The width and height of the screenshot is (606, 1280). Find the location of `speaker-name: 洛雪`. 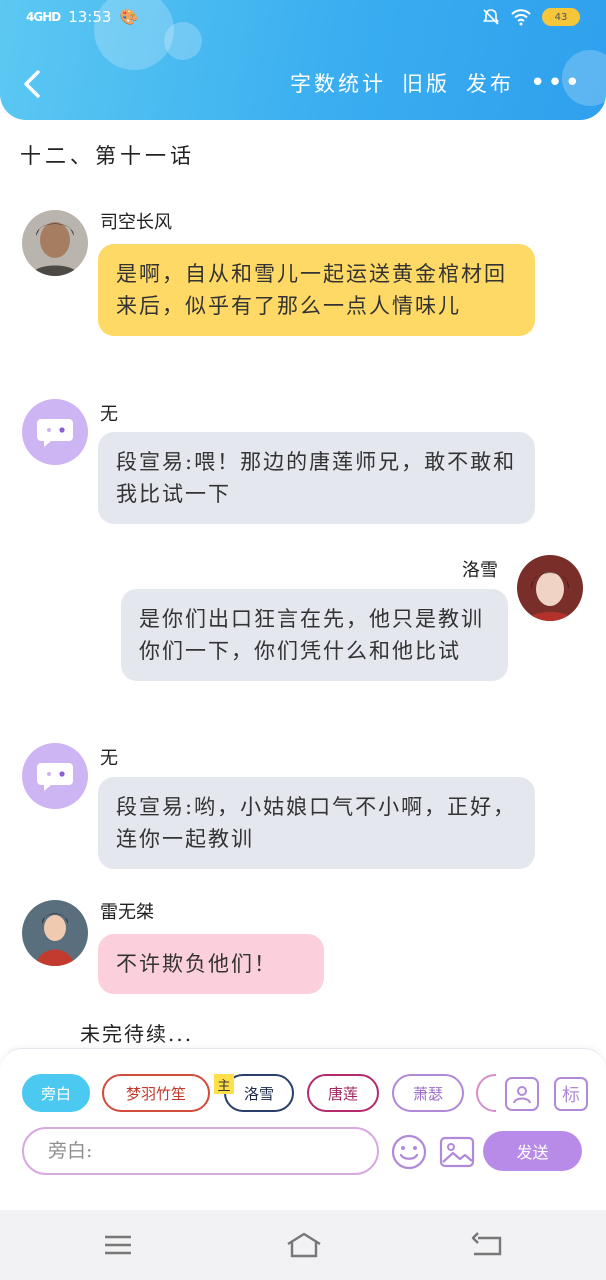

speaker-name: 洛雪 is located at coordinates (480, 570).